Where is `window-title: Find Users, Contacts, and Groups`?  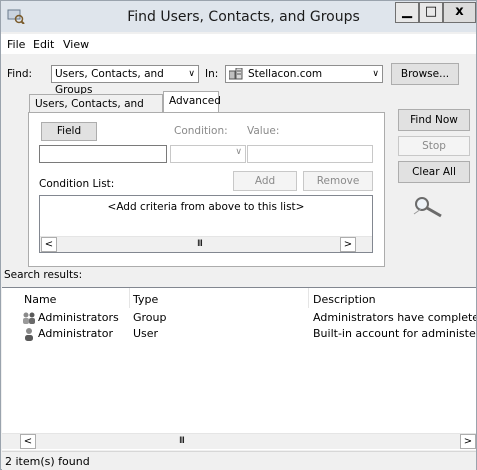
window-title: Find Users, Contacts, and Groups is located at coordinates (243, 17).